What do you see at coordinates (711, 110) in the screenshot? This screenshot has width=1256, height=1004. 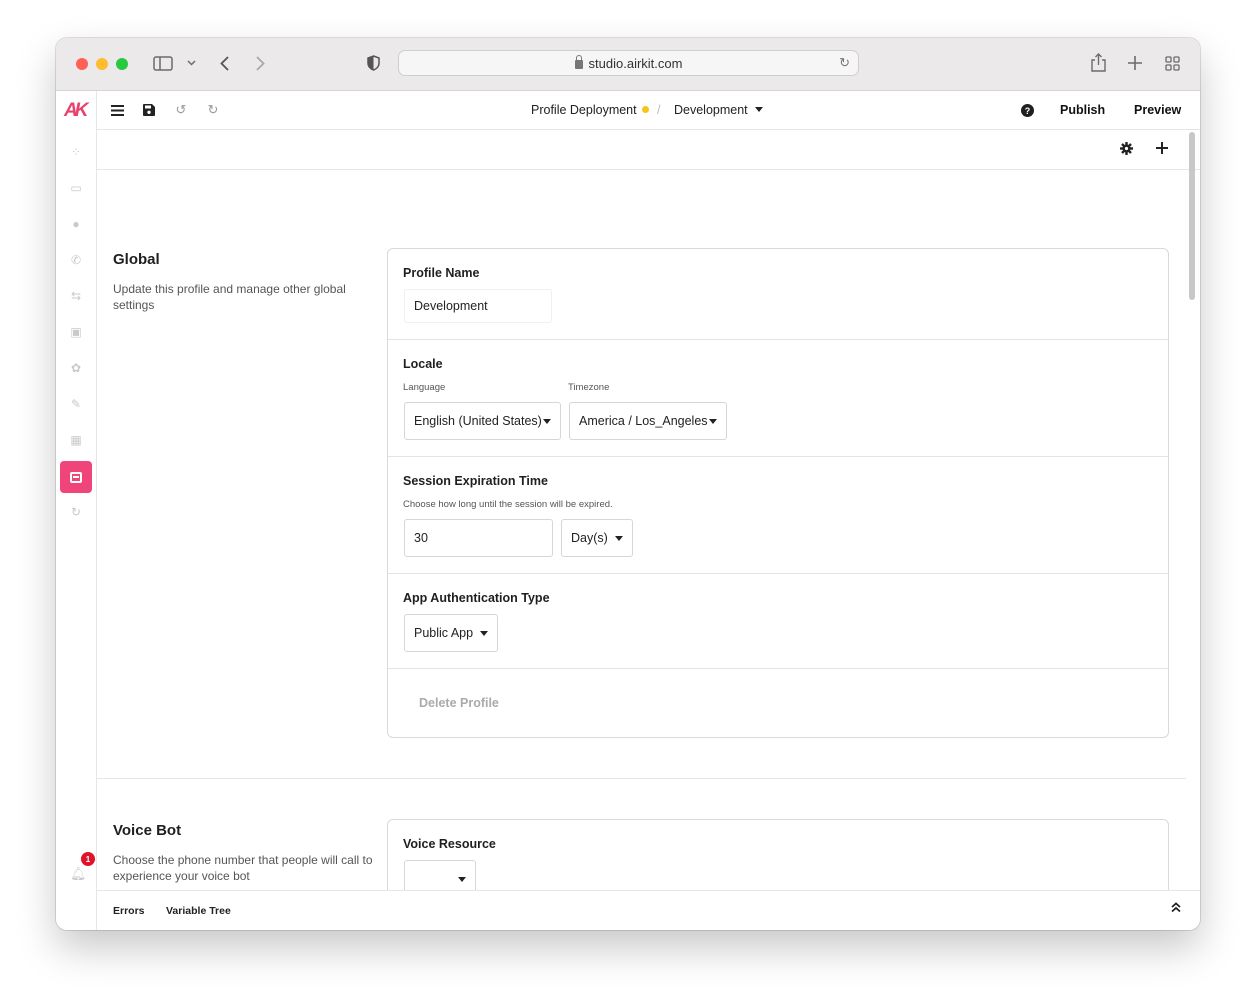 I see `profile-dropdown-label: Development` at bounding box center [711, 110].